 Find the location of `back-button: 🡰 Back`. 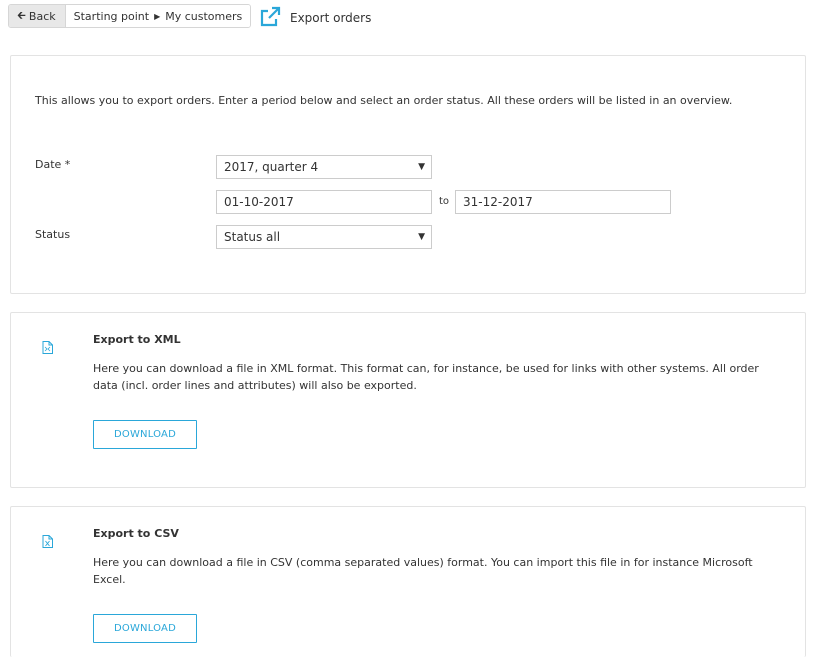

back-button: 🡰 Back is located at coordinates (37, 16).